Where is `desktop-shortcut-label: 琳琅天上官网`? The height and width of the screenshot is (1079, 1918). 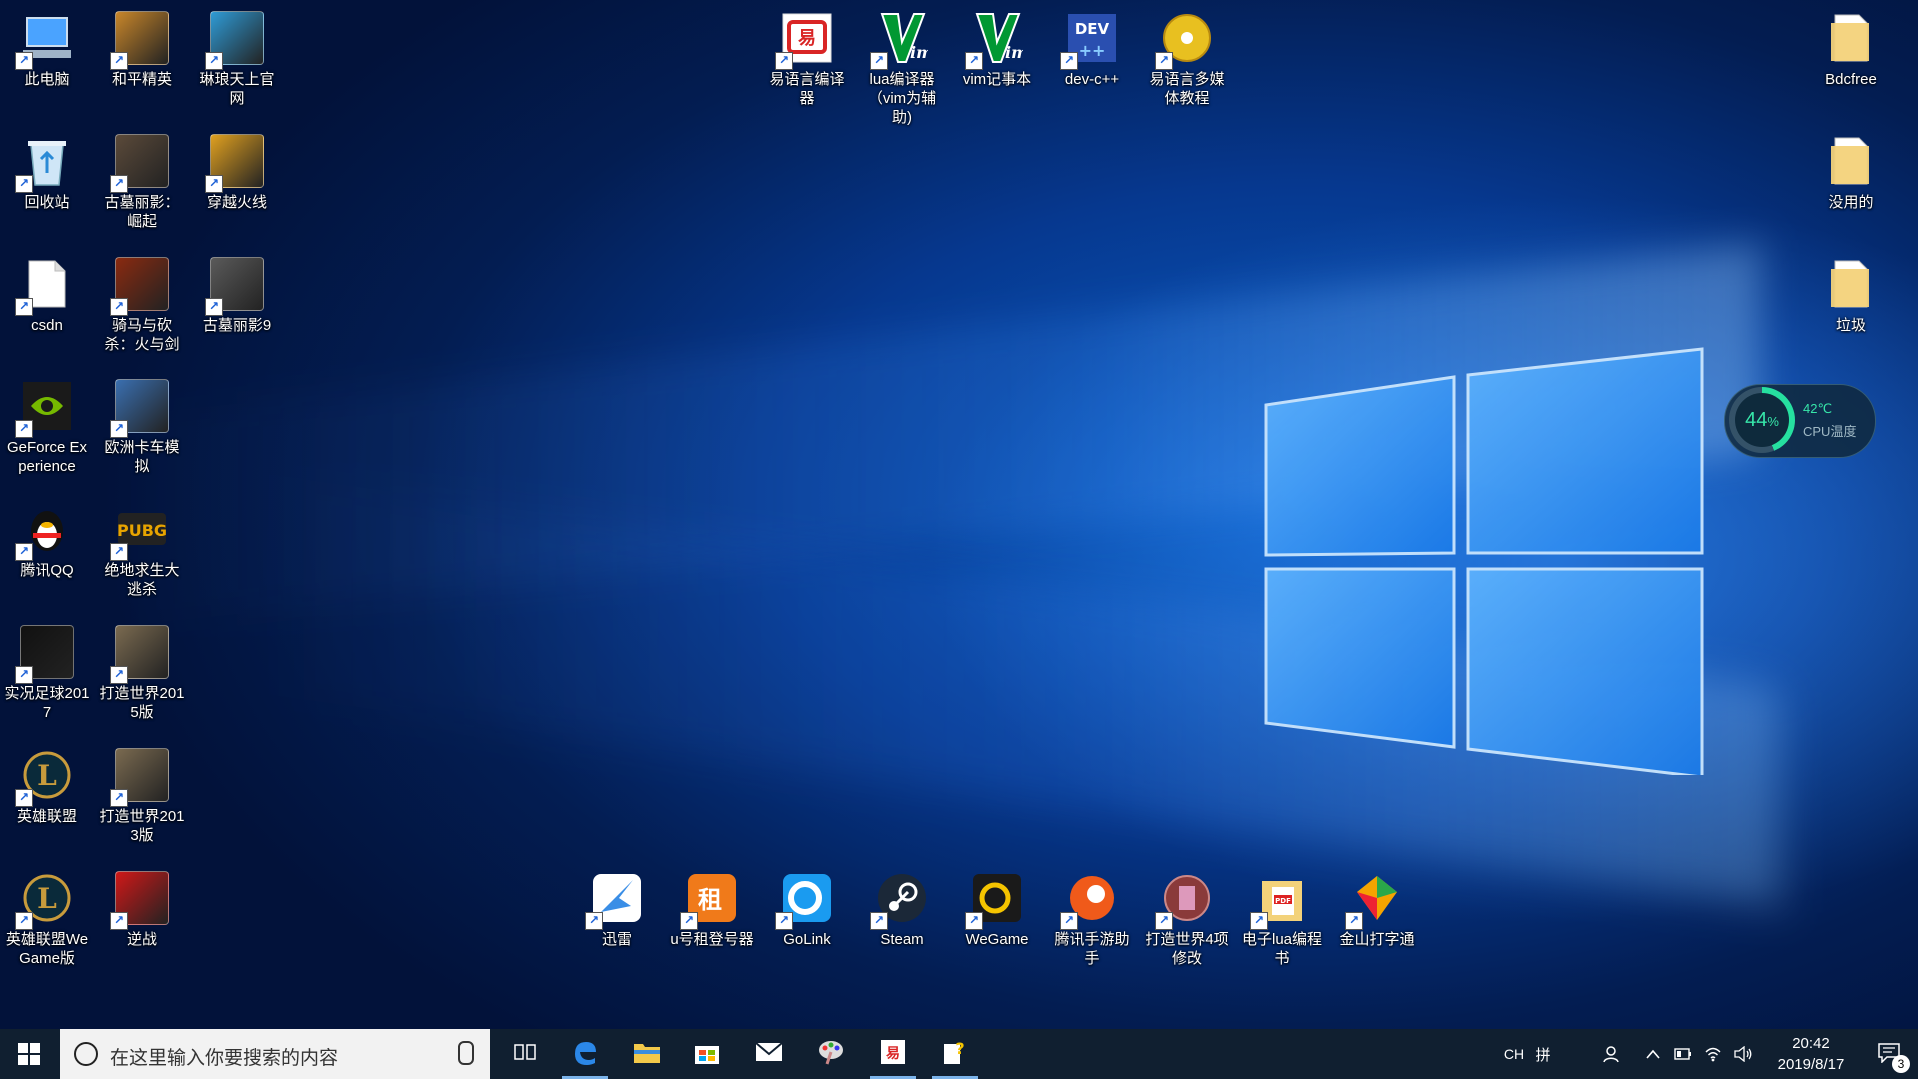 desktop-shortcut-label: 琳琅天上官网 is located at coordinates (237, 89).